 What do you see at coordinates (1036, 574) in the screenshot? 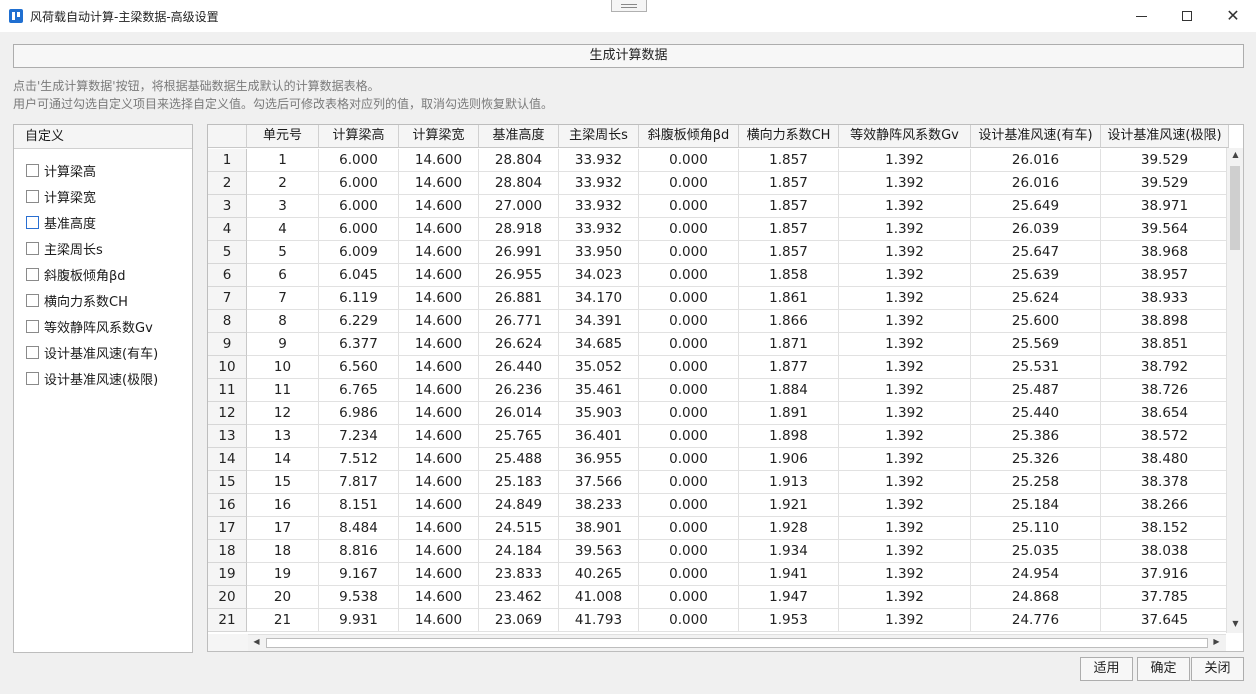
I see `table-cell: 24.954` at bounding box center [1036, 574].